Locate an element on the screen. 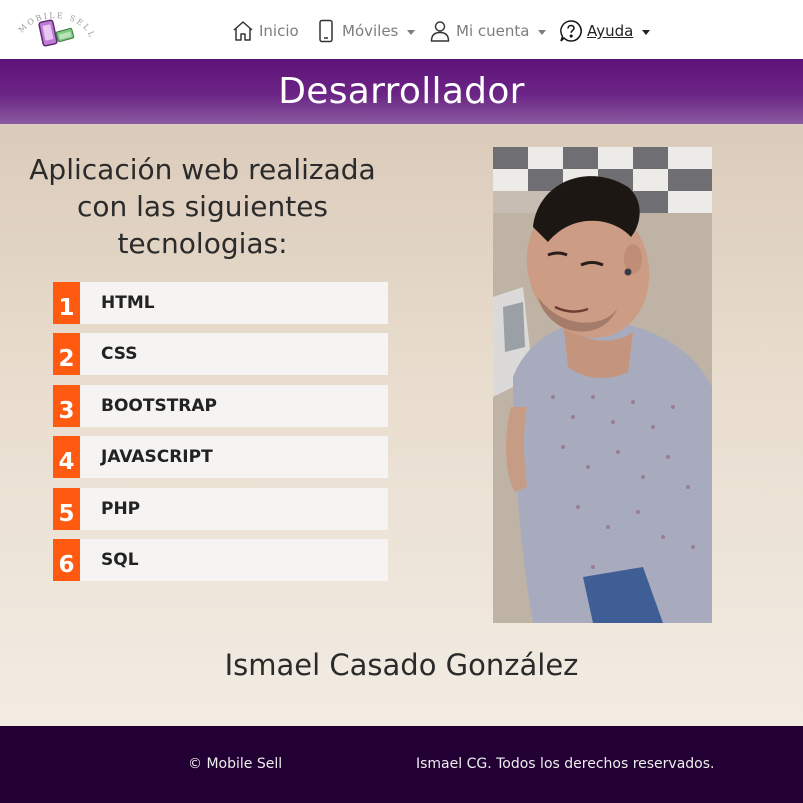 The height and width of the screenshot is (803, 803). page-title: Desarrollador is located at coordinates (401, 91).